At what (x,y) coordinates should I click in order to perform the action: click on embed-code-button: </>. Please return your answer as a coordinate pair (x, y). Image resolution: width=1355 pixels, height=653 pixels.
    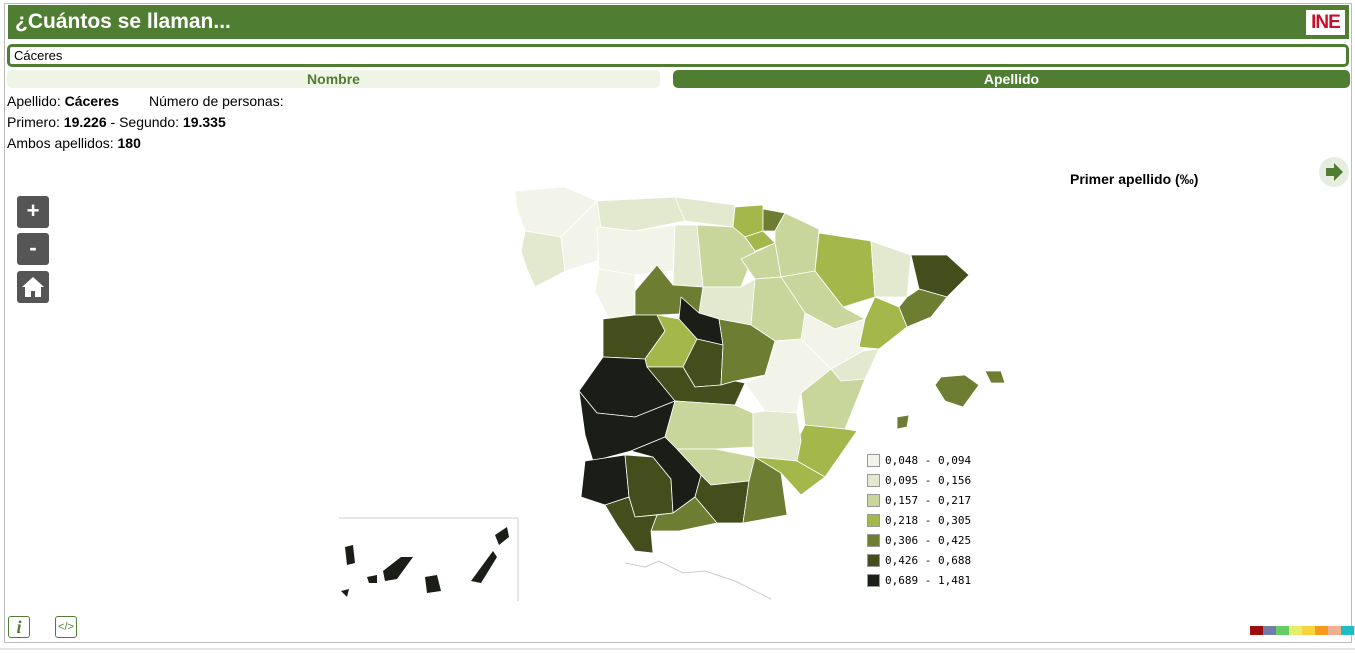
    Looking at the image, I should click on (66, 627).